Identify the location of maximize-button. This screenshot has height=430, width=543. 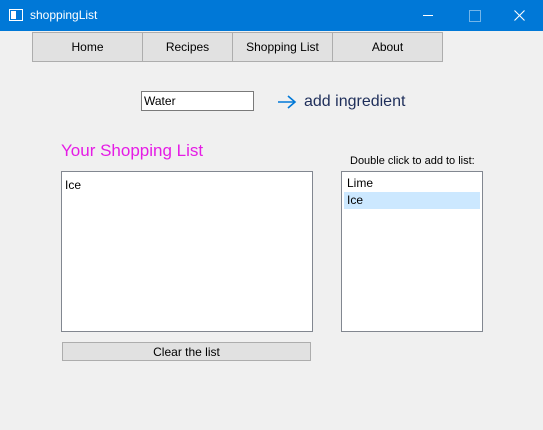
(474, 15).